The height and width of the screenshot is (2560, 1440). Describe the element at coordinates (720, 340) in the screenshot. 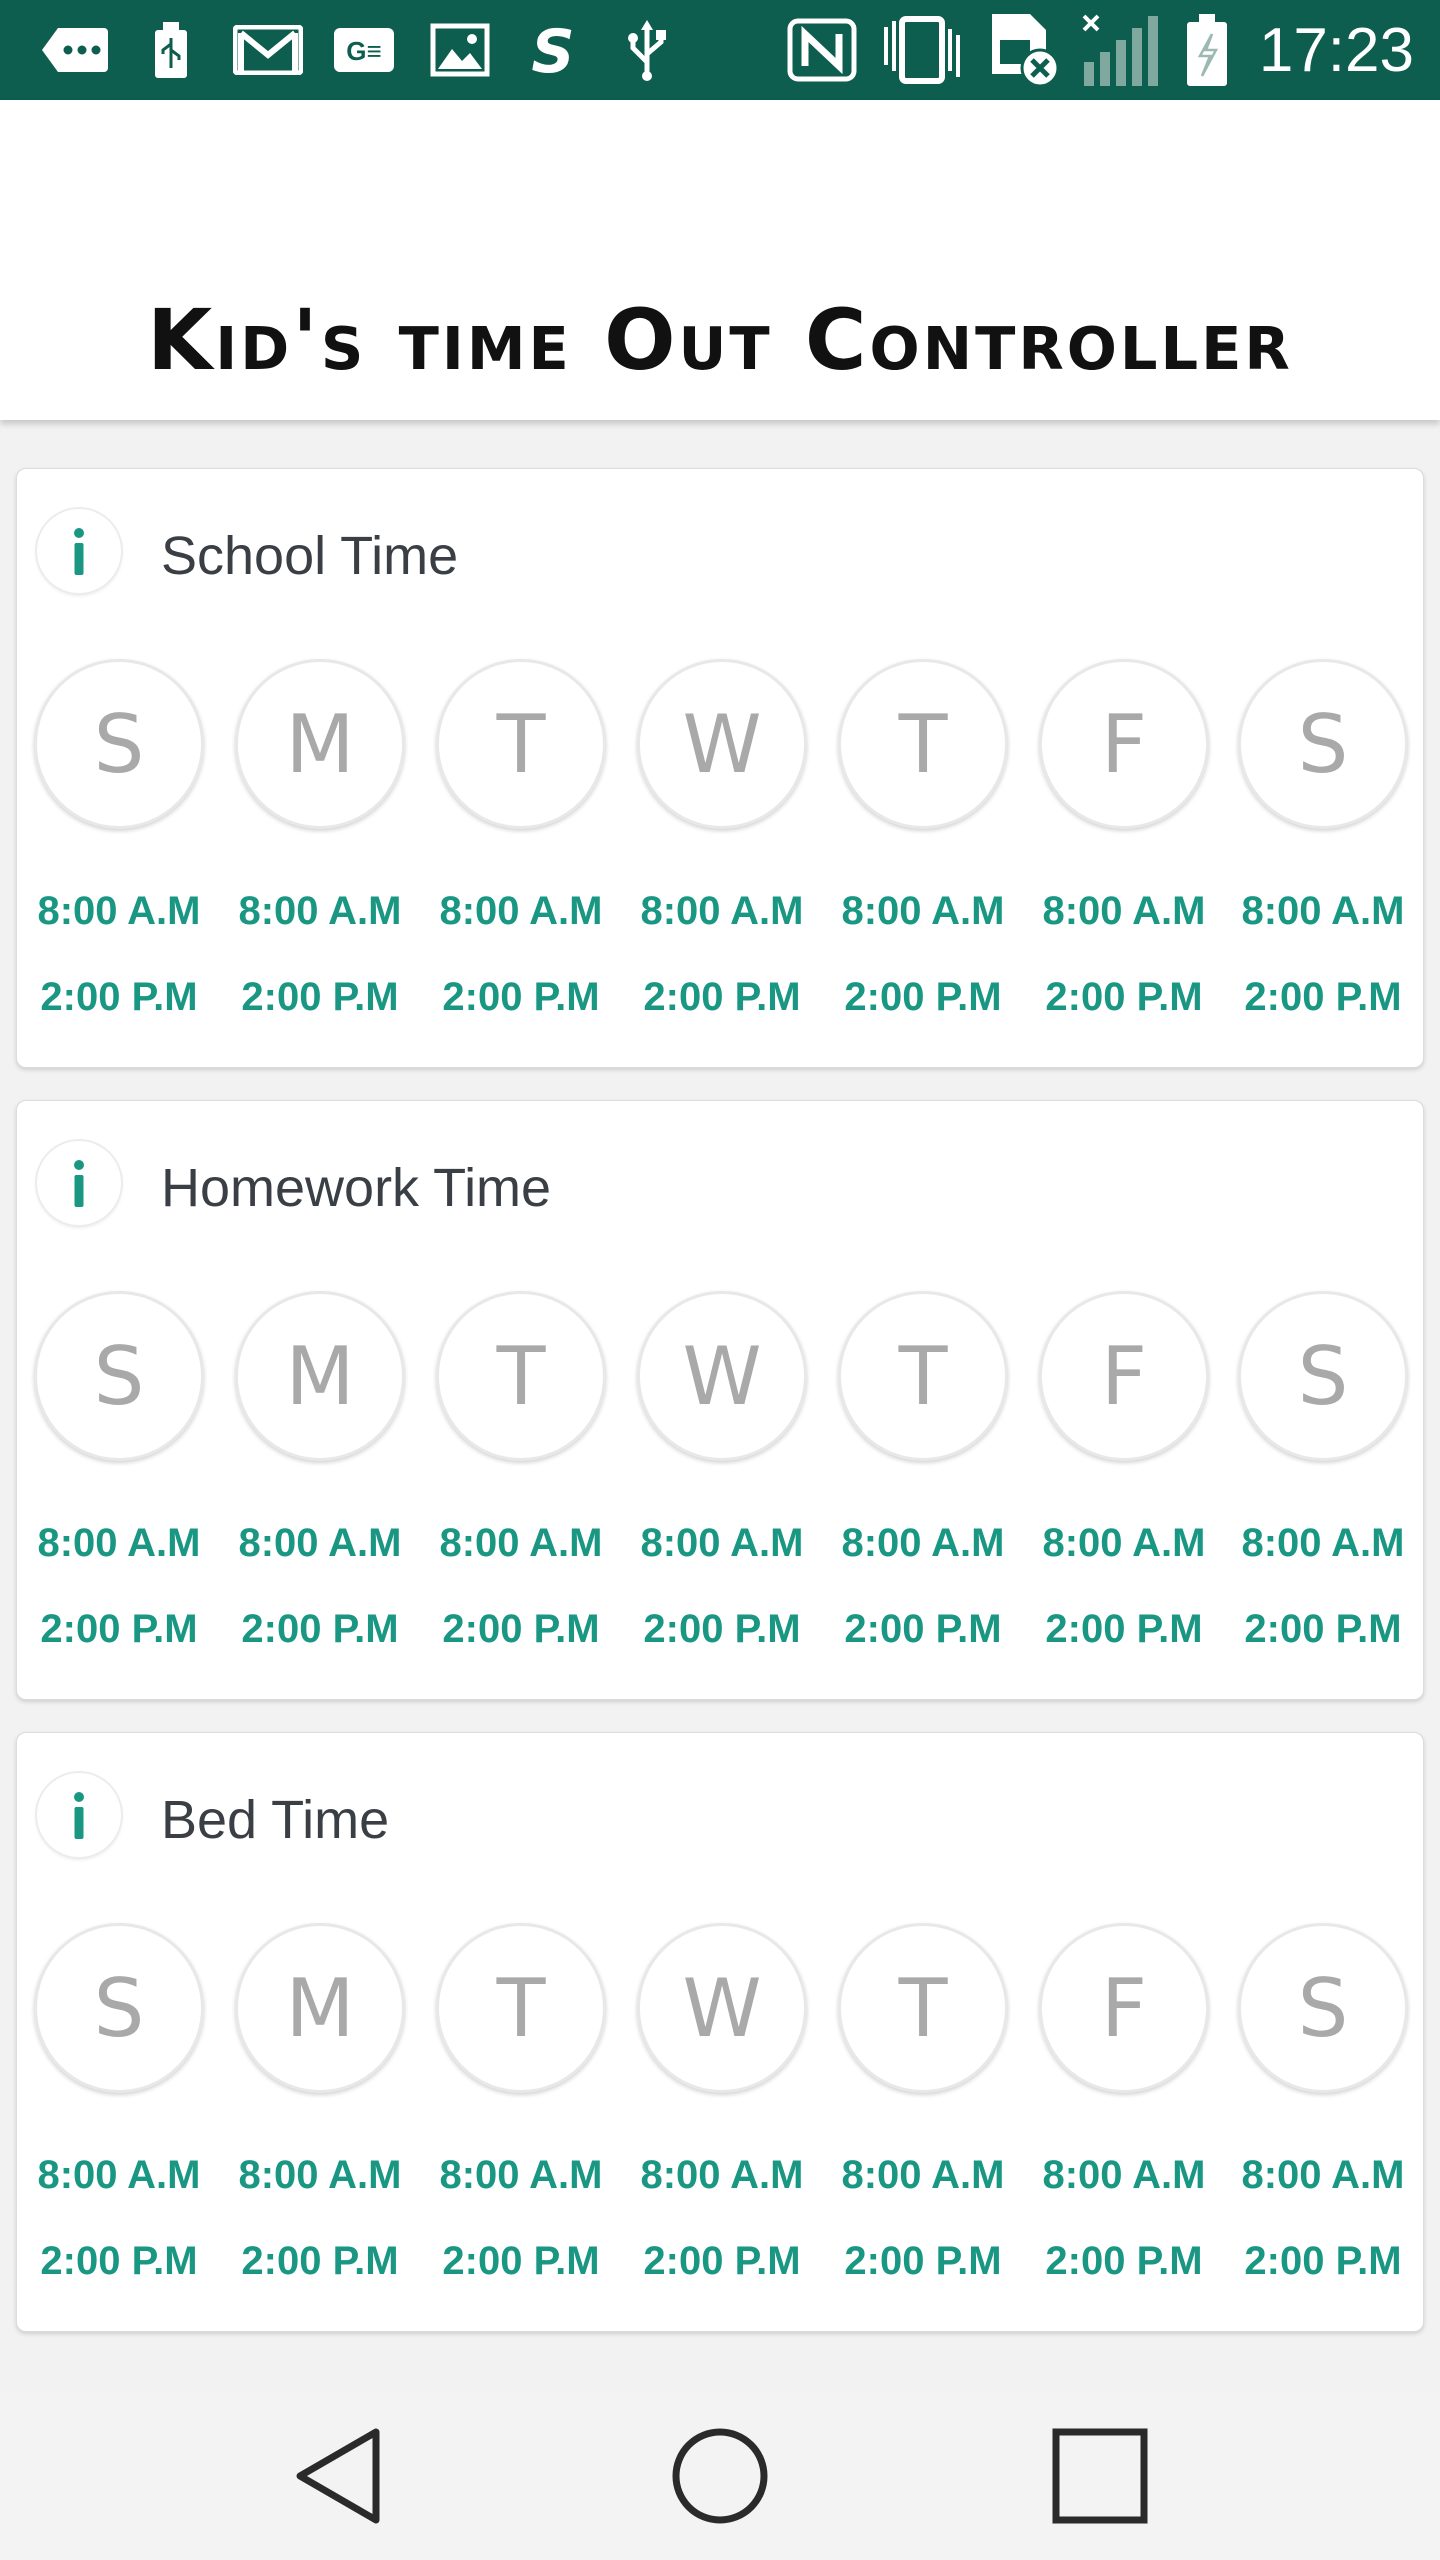

I see `page-title: Kid's time Out Controller` at that location.